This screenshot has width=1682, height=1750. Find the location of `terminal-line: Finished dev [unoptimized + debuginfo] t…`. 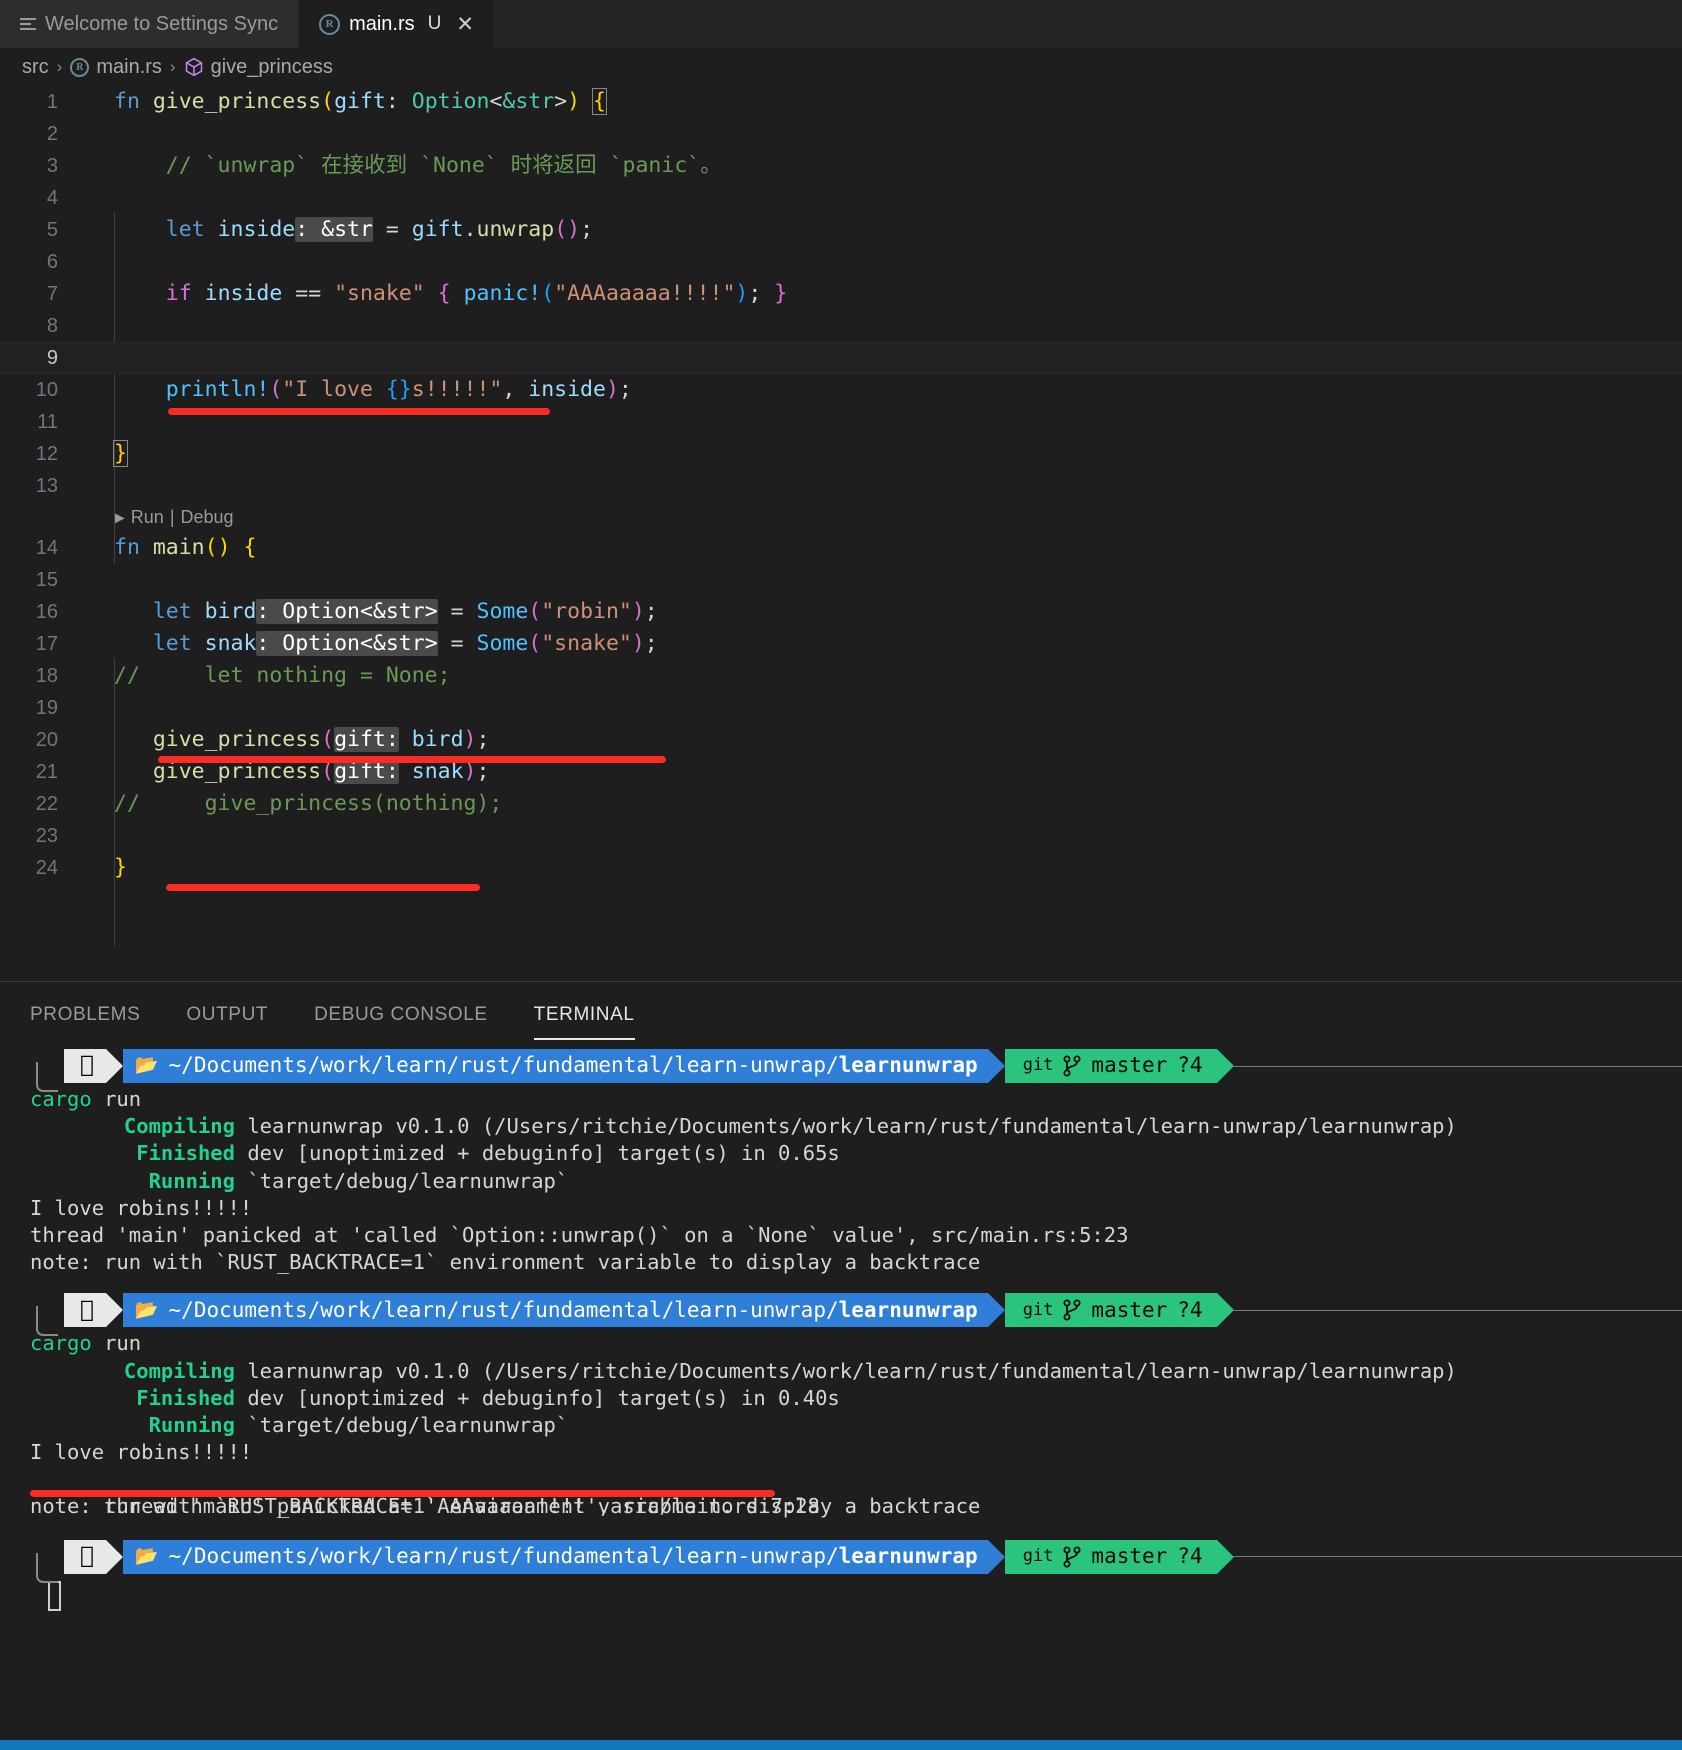

terminal-line: Finished dev [unoptimized + debuginfo] t… is located at coordinates (488, 1397).